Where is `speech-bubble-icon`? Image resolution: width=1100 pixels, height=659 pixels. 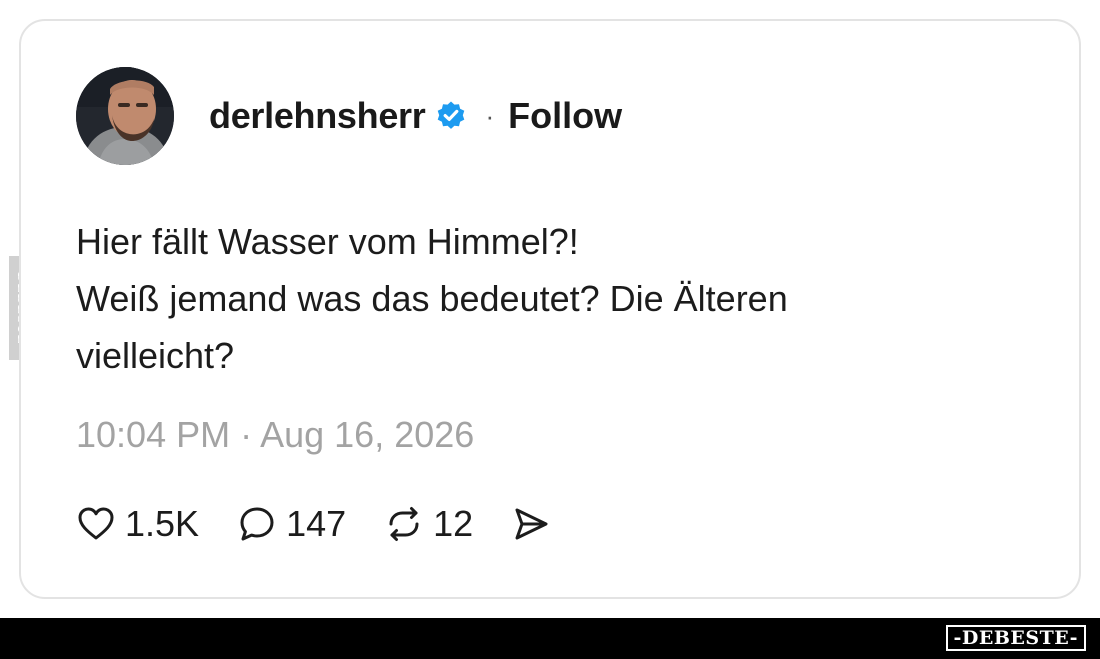
speech-bubble-icon is located at coordinates (257, 524).